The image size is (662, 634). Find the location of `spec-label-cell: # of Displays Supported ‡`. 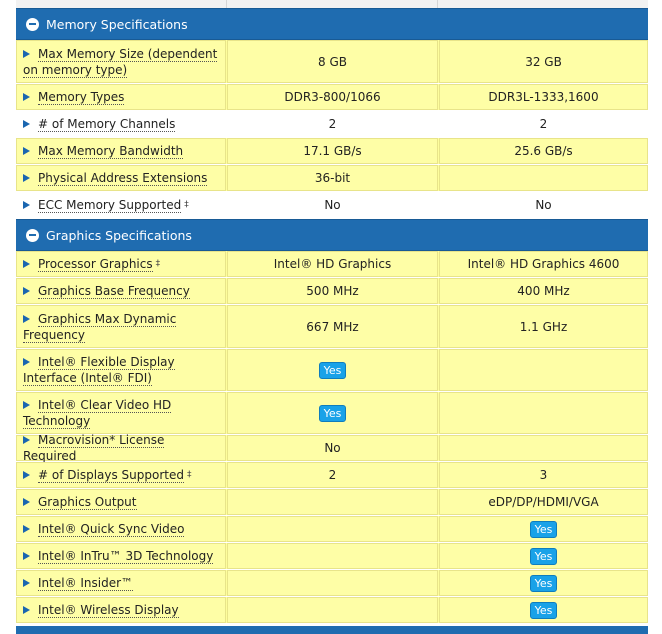

spec-label-cell: # of Displays Supported ‡ is located at coordinates (121, 475).